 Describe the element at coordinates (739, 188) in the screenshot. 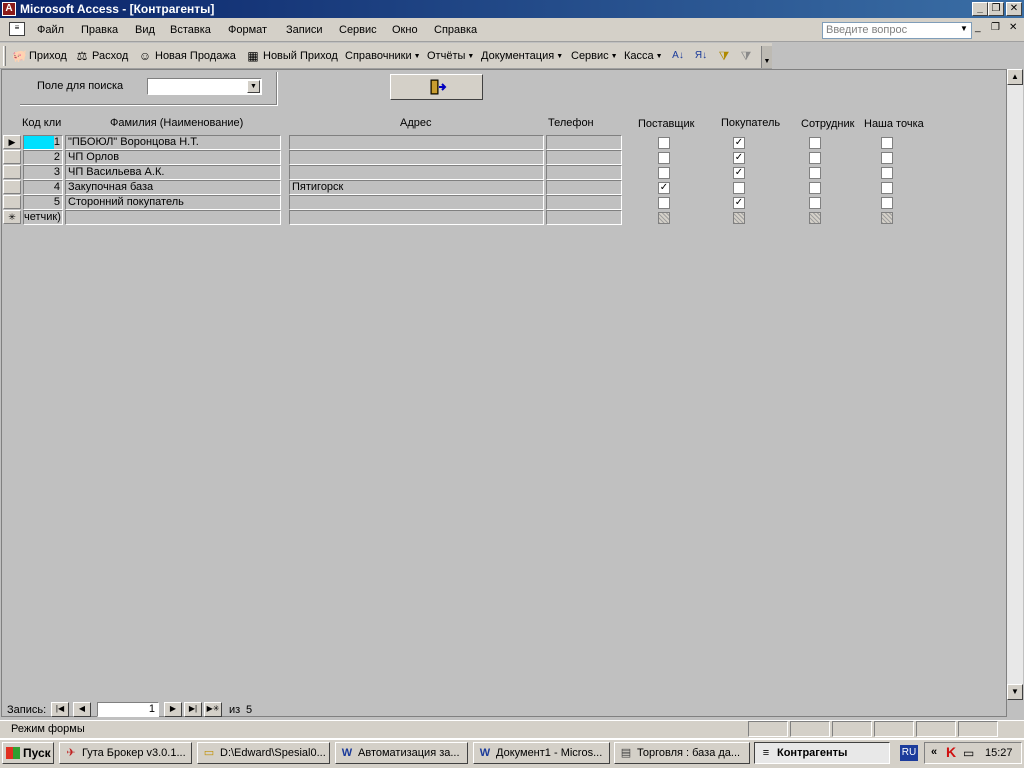

I see `checkbox-buyer` at that location.